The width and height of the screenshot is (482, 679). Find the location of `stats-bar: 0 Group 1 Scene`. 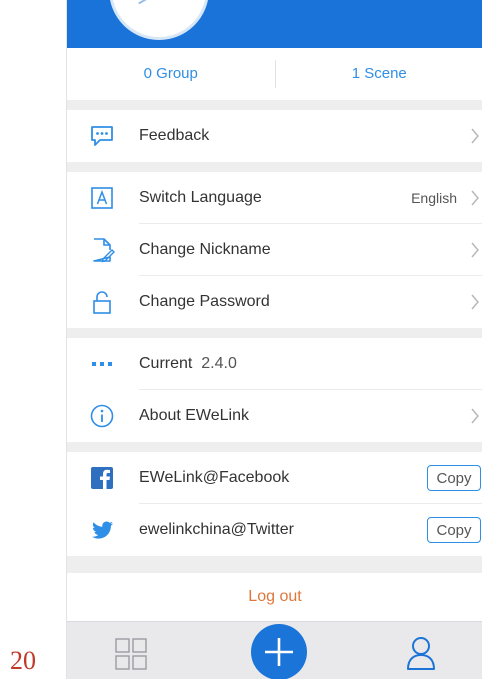

stats-bar: 0 Group 1 Scene is located at coordinates (274, 74).